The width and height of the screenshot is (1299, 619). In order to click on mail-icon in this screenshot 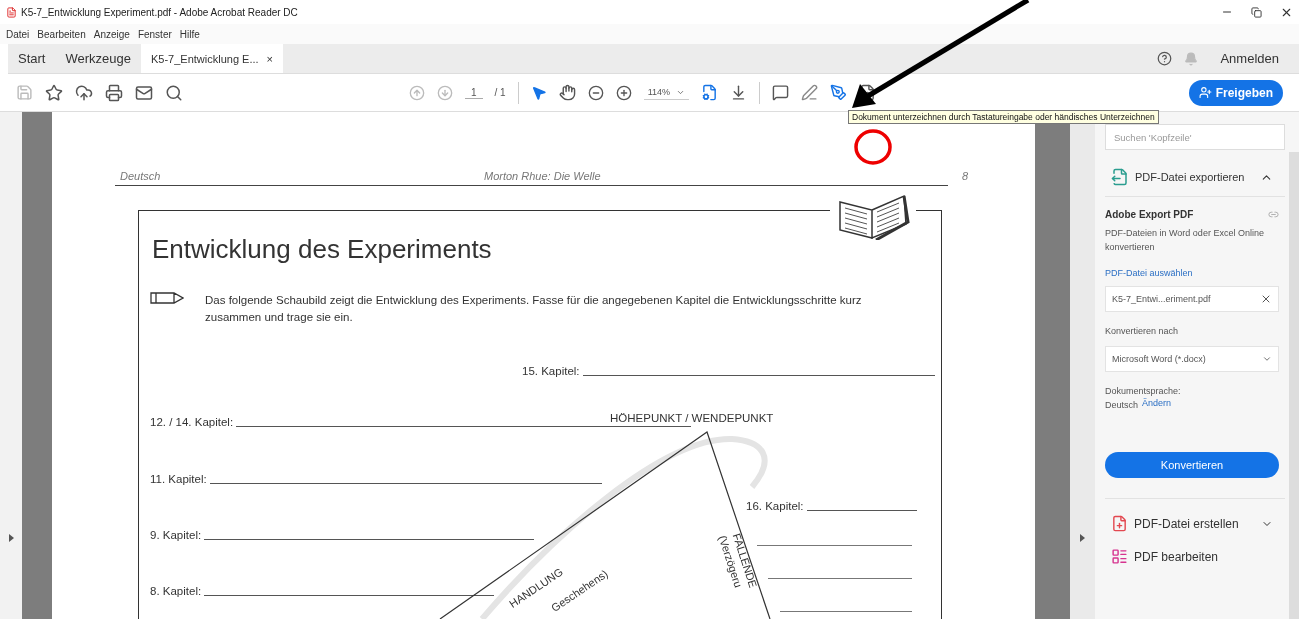, I will do `click(144, 92)`.